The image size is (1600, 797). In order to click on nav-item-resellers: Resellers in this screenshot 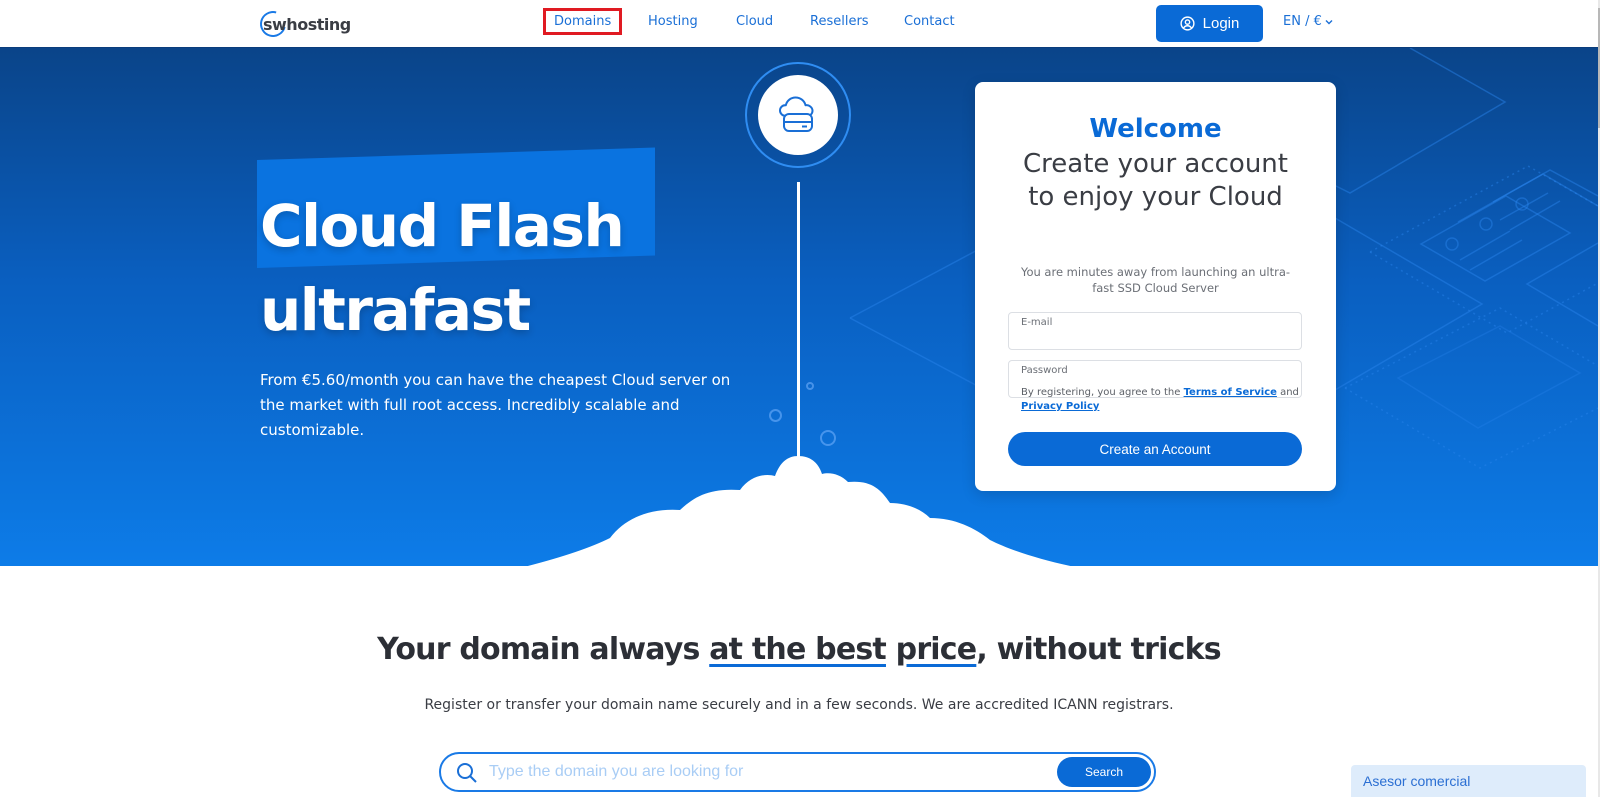, I will do `click(839, 21)`.